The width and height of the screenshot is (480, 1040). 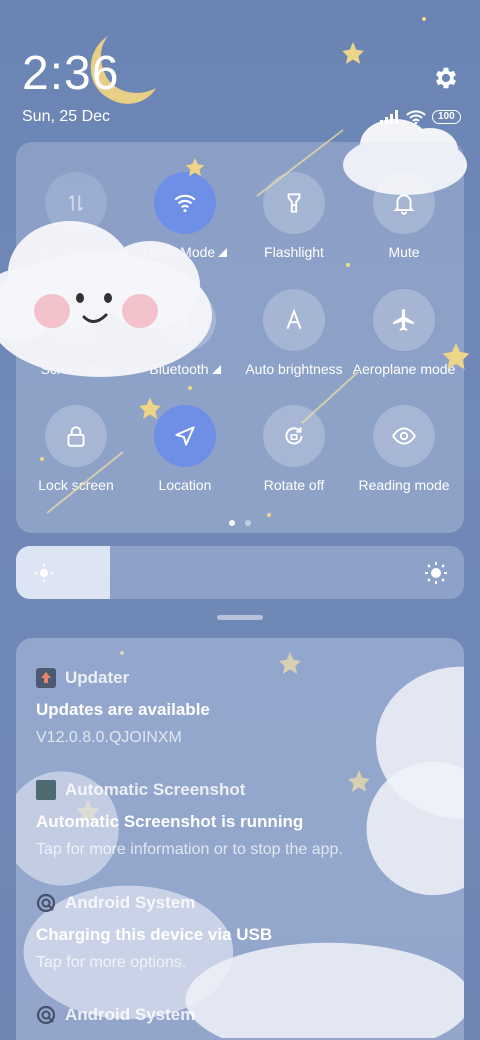 I want to click on tile-demomode: DemoMode, so click(x=185, y=216).